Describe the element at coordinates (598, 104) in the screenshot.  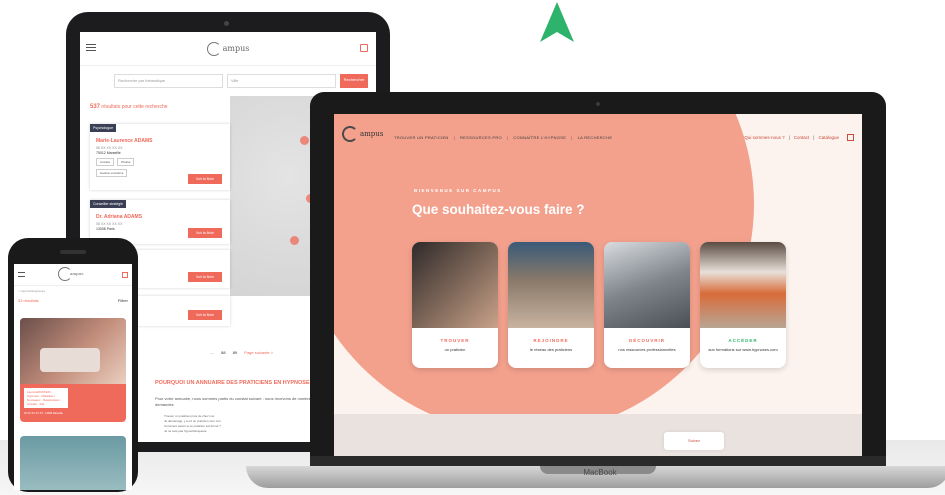
I see `laptop-camera` at that location.